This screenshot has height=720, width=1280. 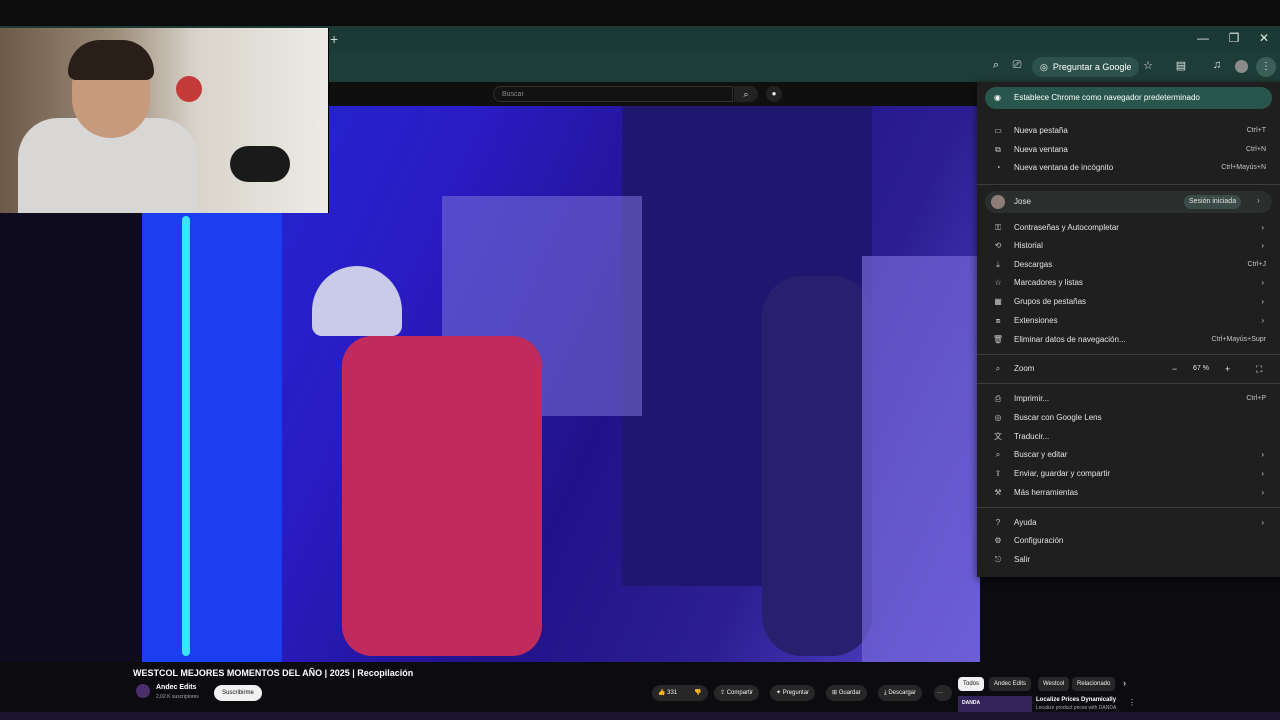 What do you see at coordinates (998, 245) in the screenshot?
I see `history-icon: ⟲` at bounding box center [998, 245].